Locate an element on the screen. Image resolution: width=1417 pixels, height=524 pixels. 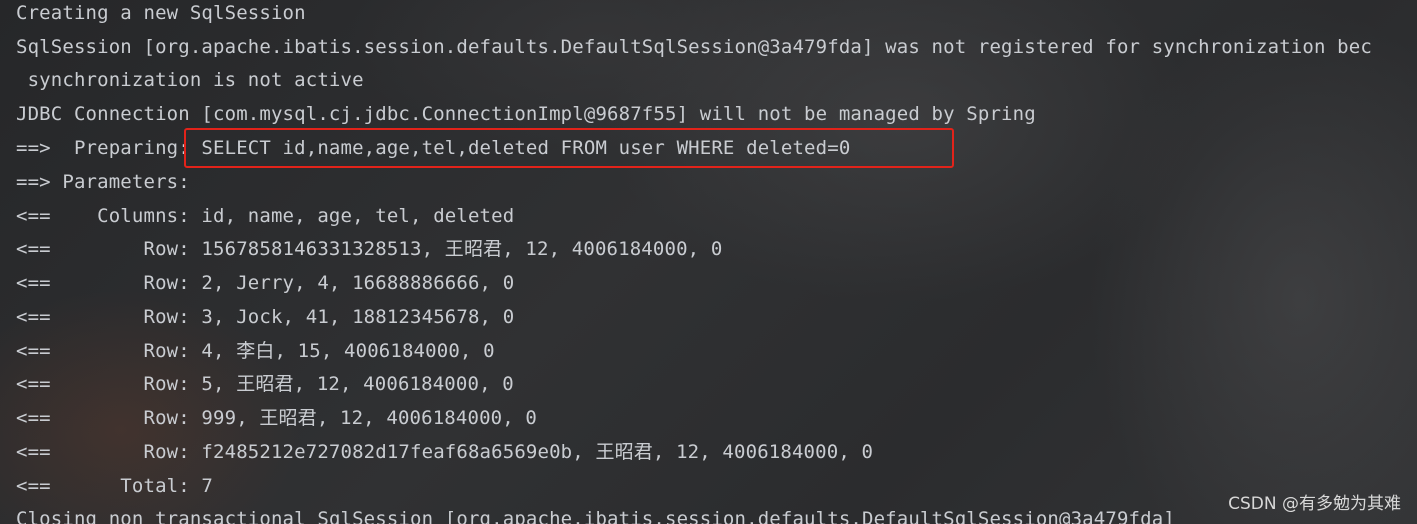
log-line-row: <== Row: 2, Jerry, 4, 16688886666, 0 is located at coordinates (265, 283).